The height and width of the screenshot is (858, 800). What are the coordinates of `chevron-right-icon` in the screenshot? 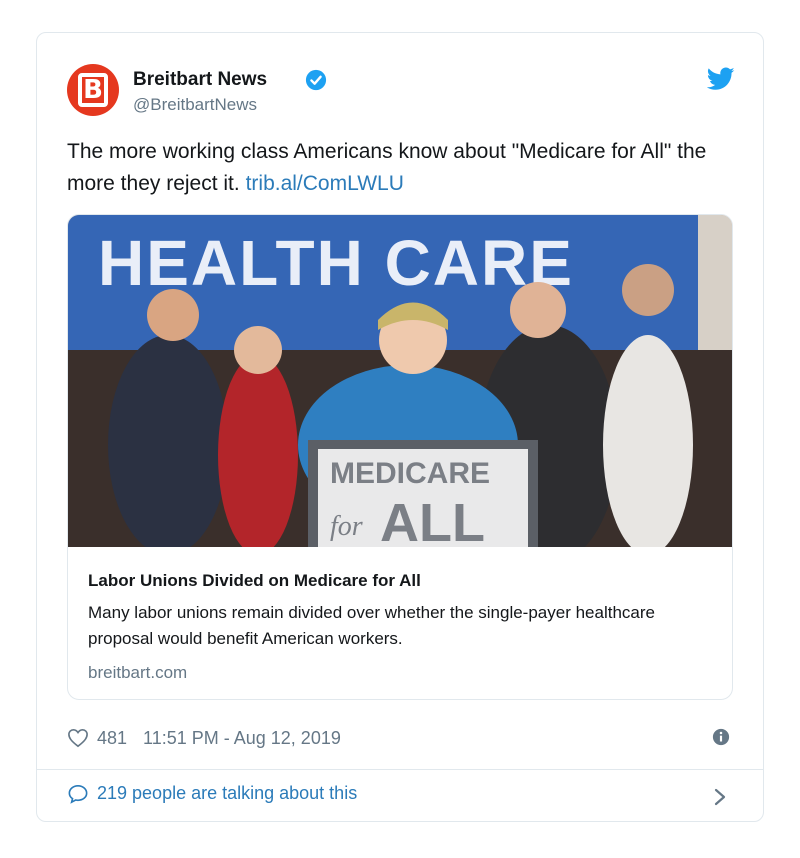 It's located at (720, 797).